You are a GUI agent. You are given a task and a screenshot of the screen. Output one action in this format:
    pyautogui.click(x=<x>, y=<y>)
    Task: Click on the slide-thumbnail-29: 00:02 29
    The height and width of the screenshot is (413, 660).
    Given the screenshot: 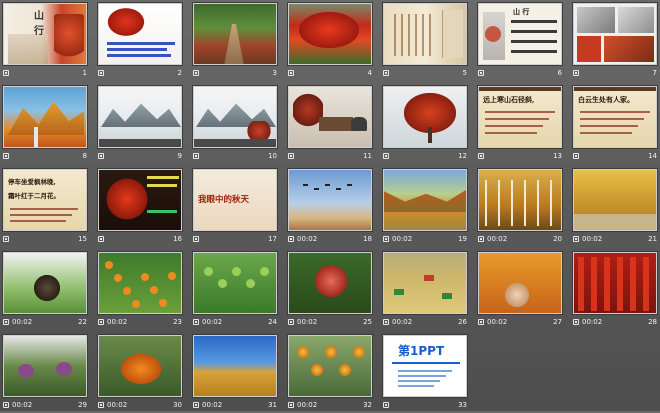 What is the action you would take?
    pyautogui.click(x=46, y=373)
    